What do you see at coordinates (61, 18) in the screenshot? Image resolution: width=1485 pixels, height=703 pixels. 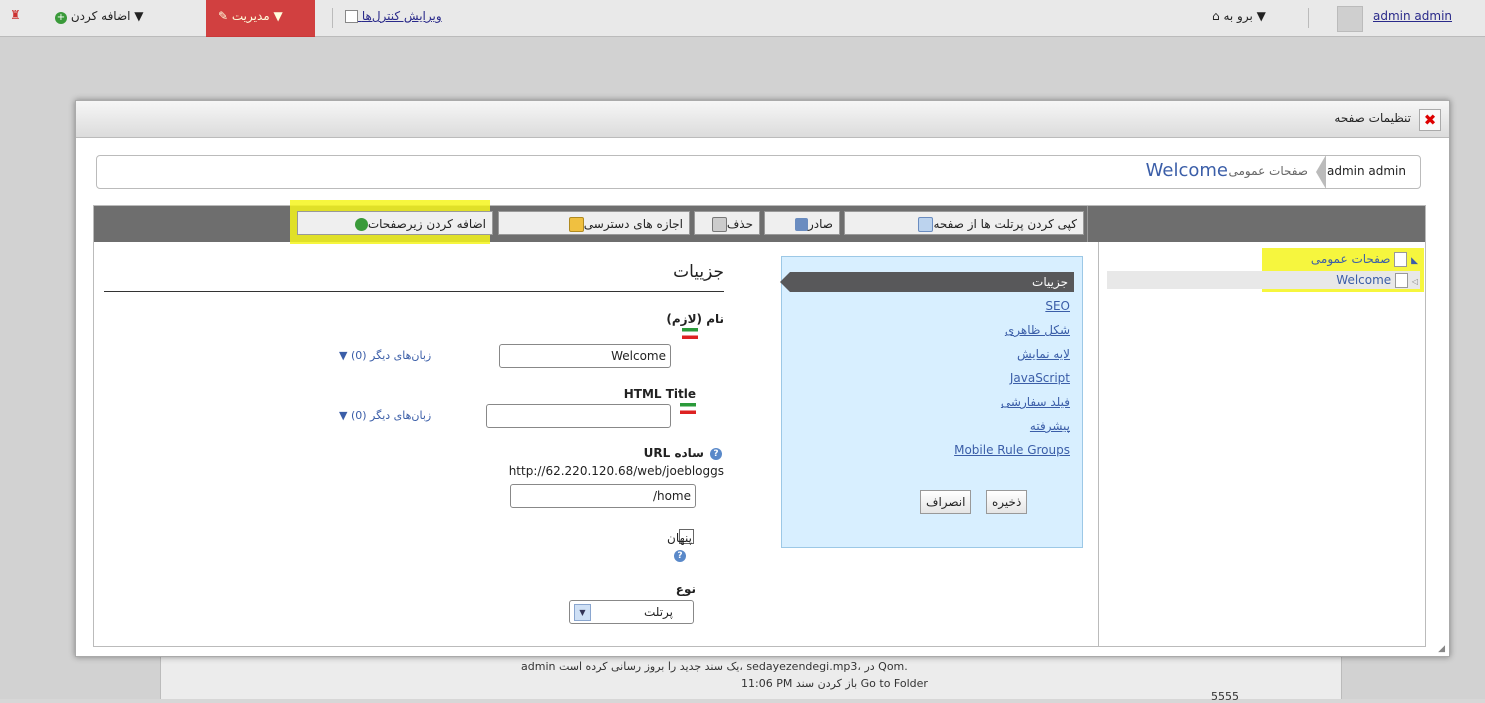 I see `add-icon: +` at bounding box center [61, 18].